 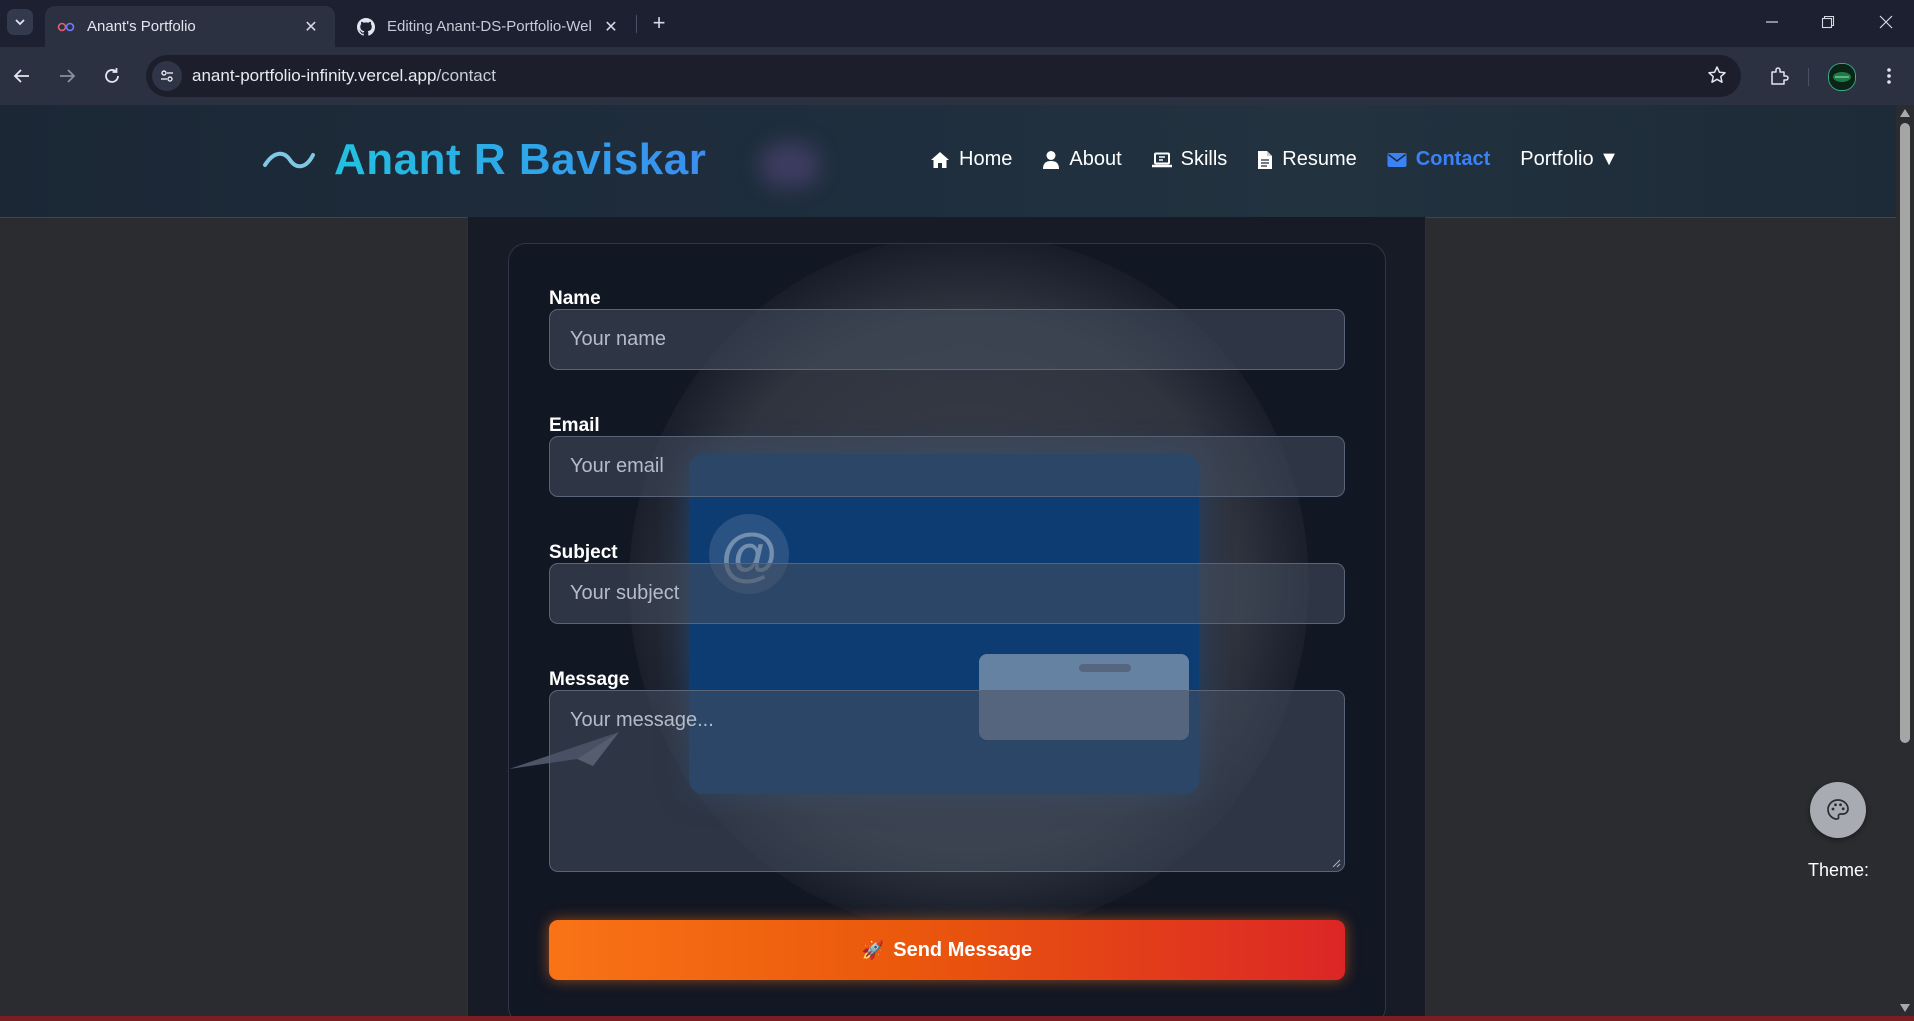 What do you see at coordinates (314, 75) in the screenshot?
I see `url-host: anant-portfolio-infinity.vercel.app` at bounding box center [314, 75].